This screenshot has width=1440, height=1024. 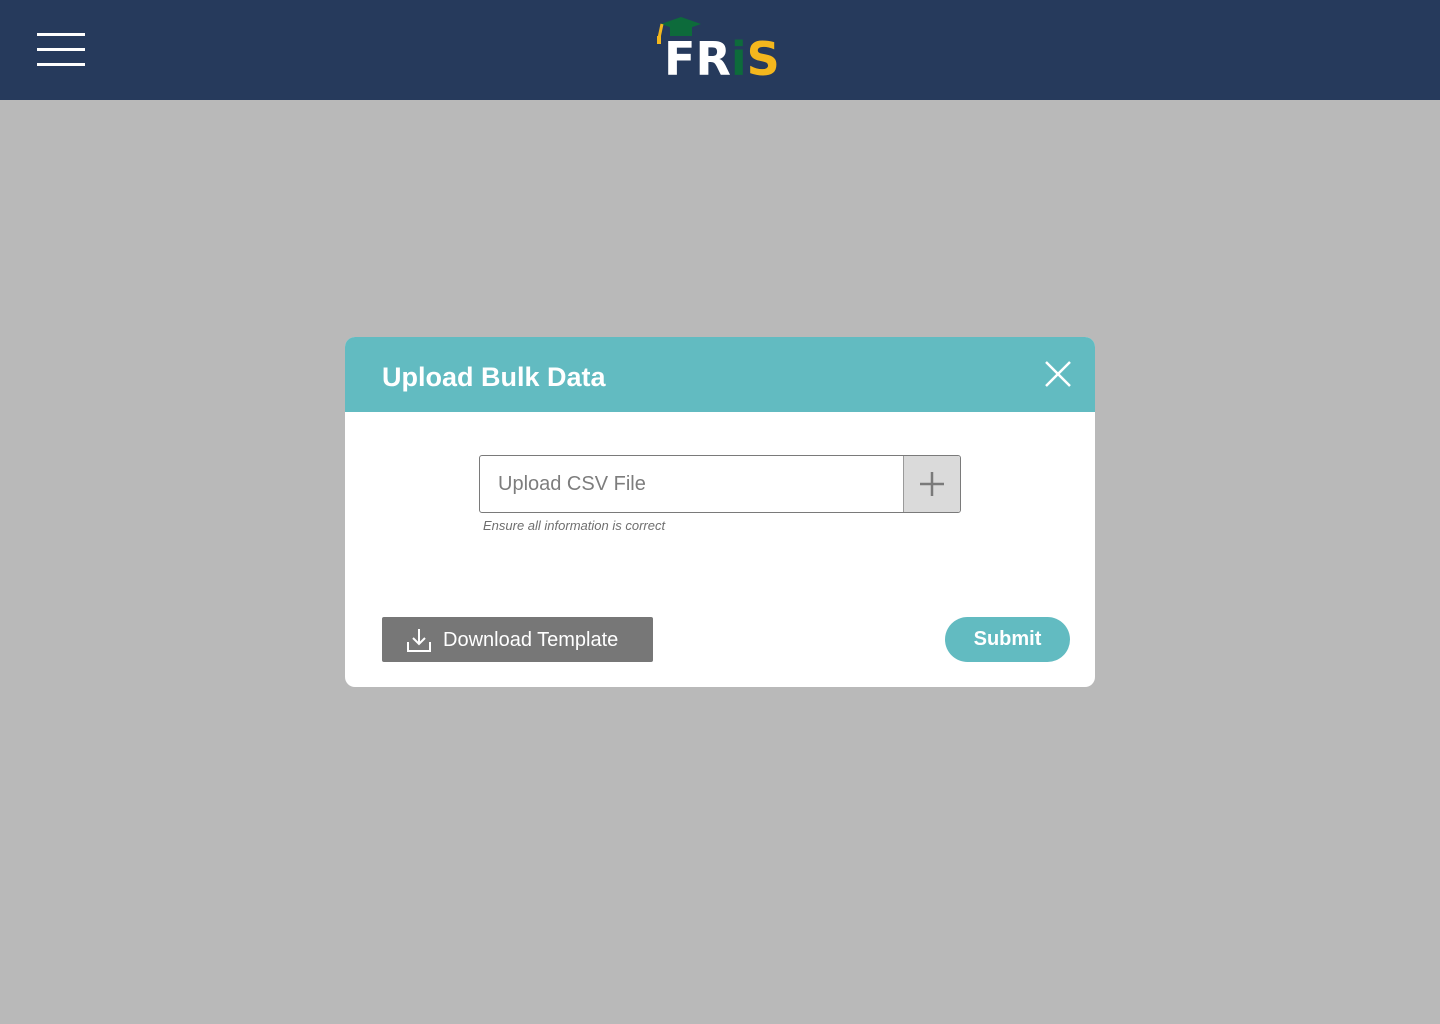 What do you see at coordinates (531, 640) in the screenshot?
I see `download-template-label: Download Template` at bounding box center [531, 640].